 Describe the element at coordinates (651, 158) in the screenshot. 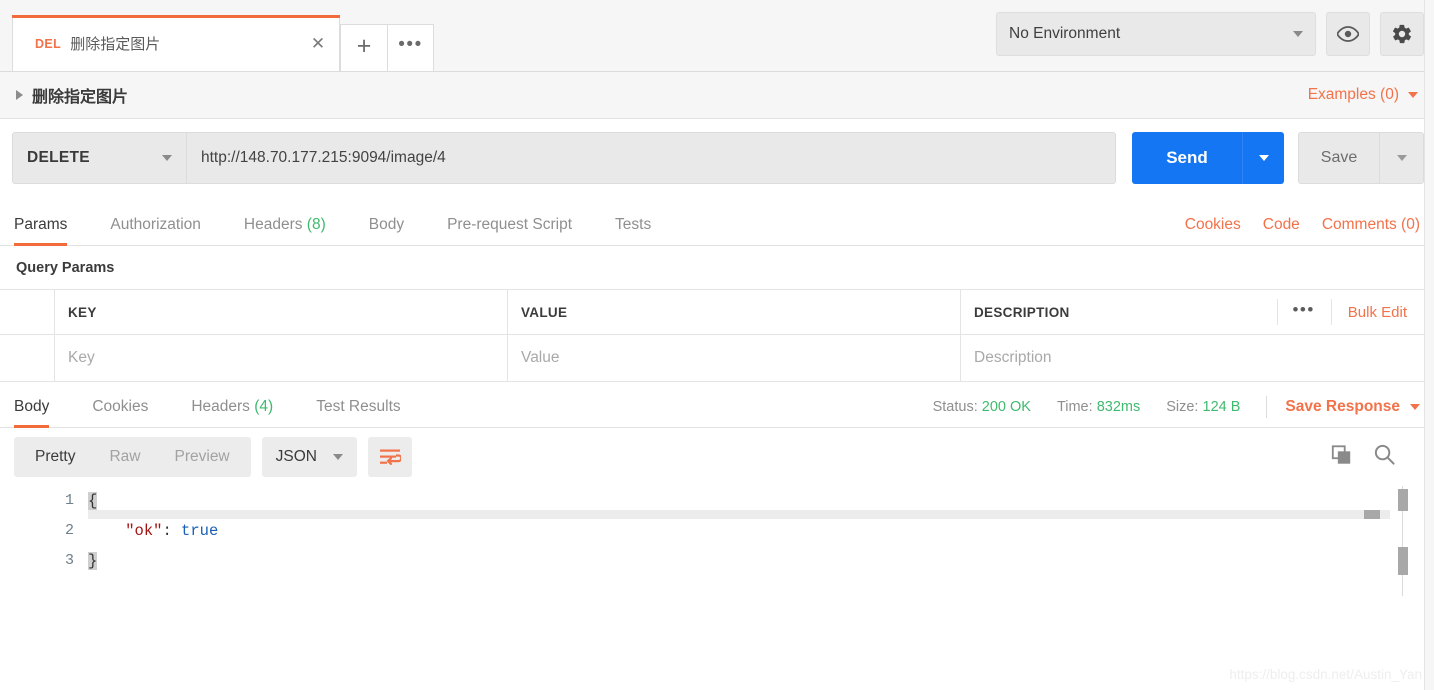

I see `url-input: http://148.70.177.215:9094/image/4` at that location.